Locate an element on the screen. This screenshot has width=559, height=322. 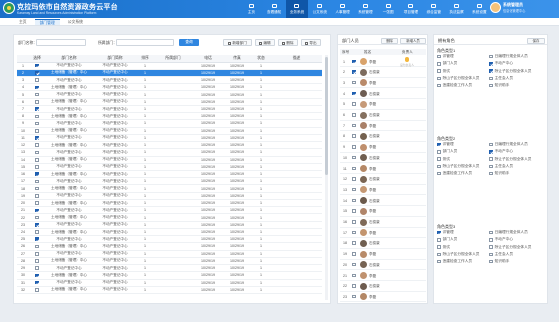
table-row: 4 土地储备（管理）中心 不动产登记中心 1 10/29/19 10/29/19 1 is located at coordinates (169, 87).